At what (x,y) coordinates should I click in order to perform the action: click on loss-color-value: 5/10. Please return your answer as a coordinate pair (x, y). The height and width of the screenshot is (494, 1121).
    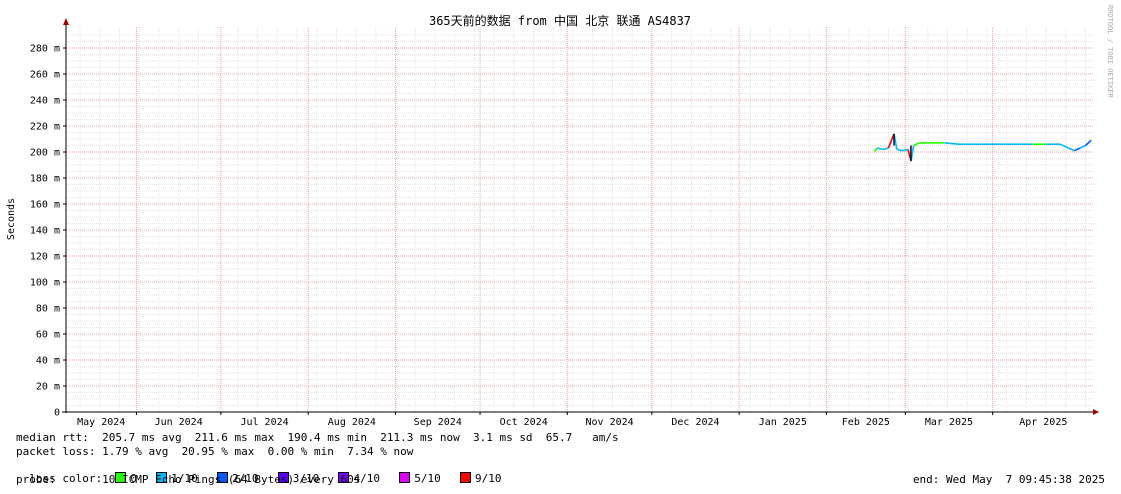
    Looking at the image, I should click on (427, 478).